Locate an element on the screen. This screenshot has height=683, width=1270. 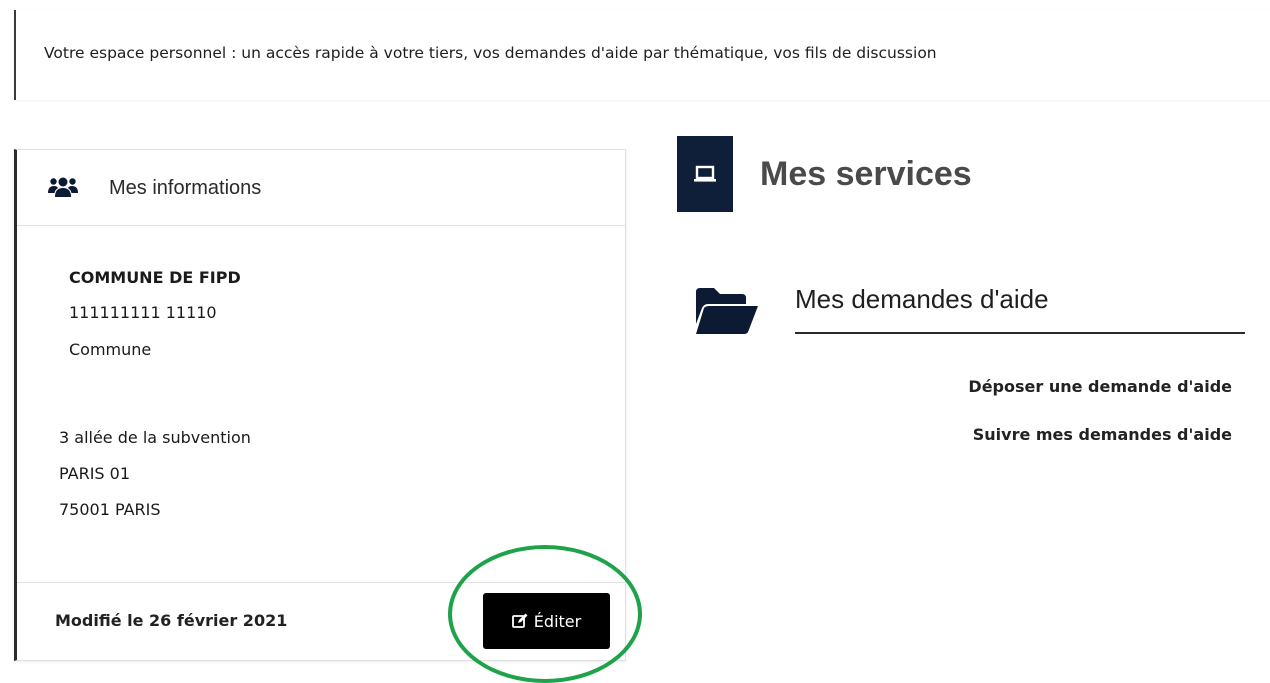
org-name: COMMUNE DE FIPD is located at coordinates (155, 277).